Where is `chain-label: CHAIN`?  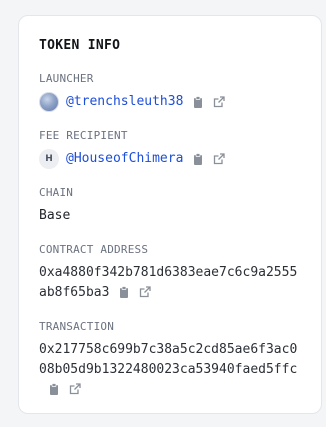
chain-label: CHAIN is located at coordinates (56, 192).